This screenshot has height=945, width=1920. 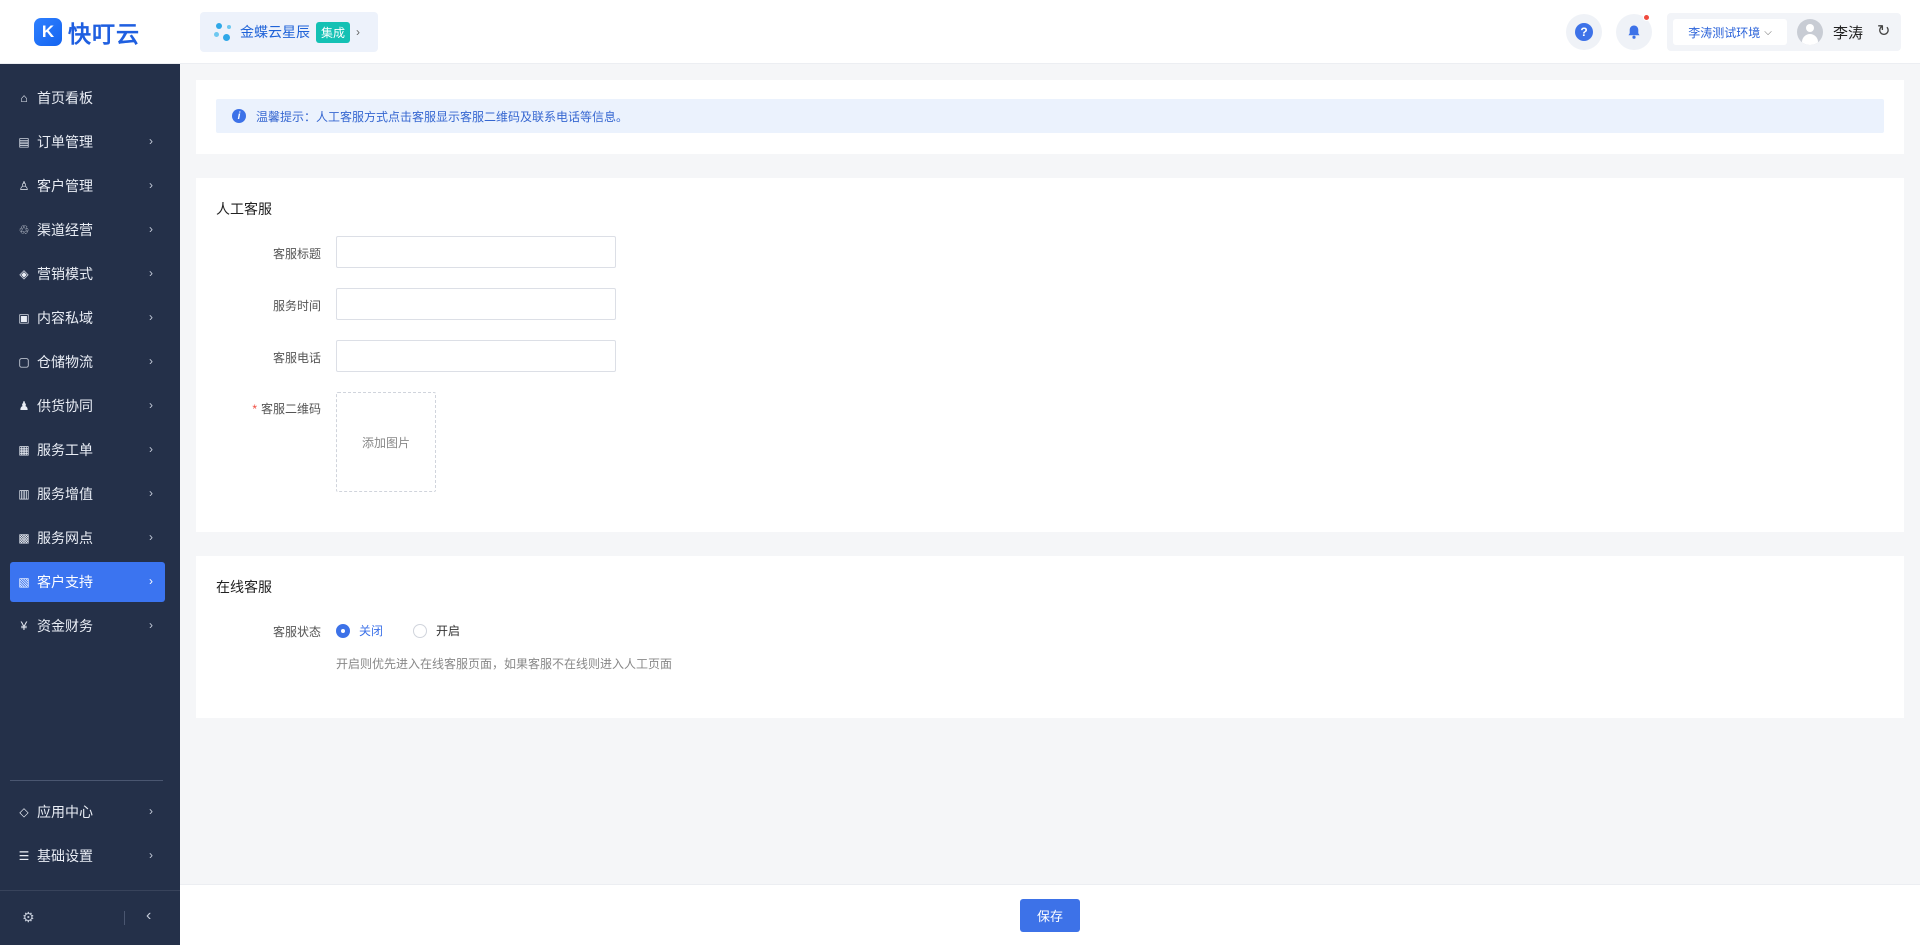 What do you see at coordinates (24, 186) in the screenshot?
I see `sidebar-item-icon: ♙` at bounding box center [24, 186].